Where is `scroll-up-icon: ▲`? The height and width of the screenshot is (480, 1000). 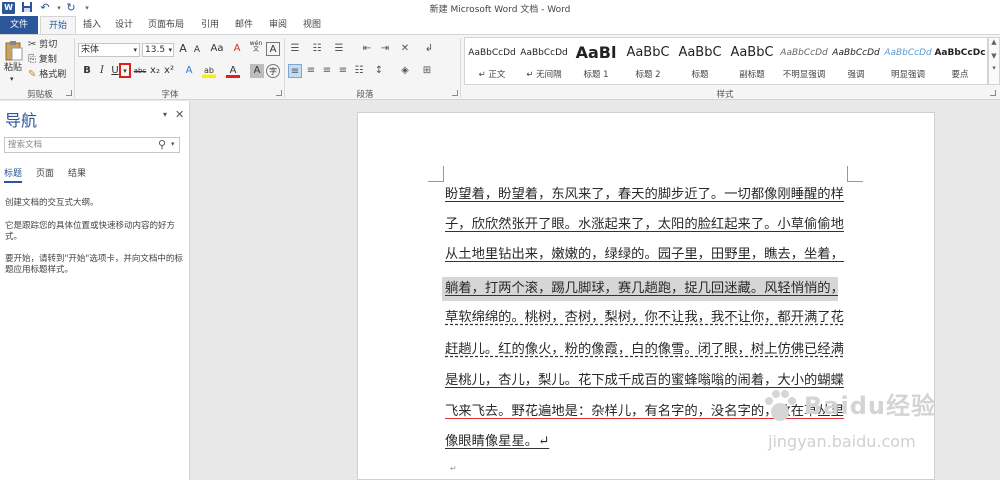 scroll-up-icon: ▲ is located at coordinates (994, 42).